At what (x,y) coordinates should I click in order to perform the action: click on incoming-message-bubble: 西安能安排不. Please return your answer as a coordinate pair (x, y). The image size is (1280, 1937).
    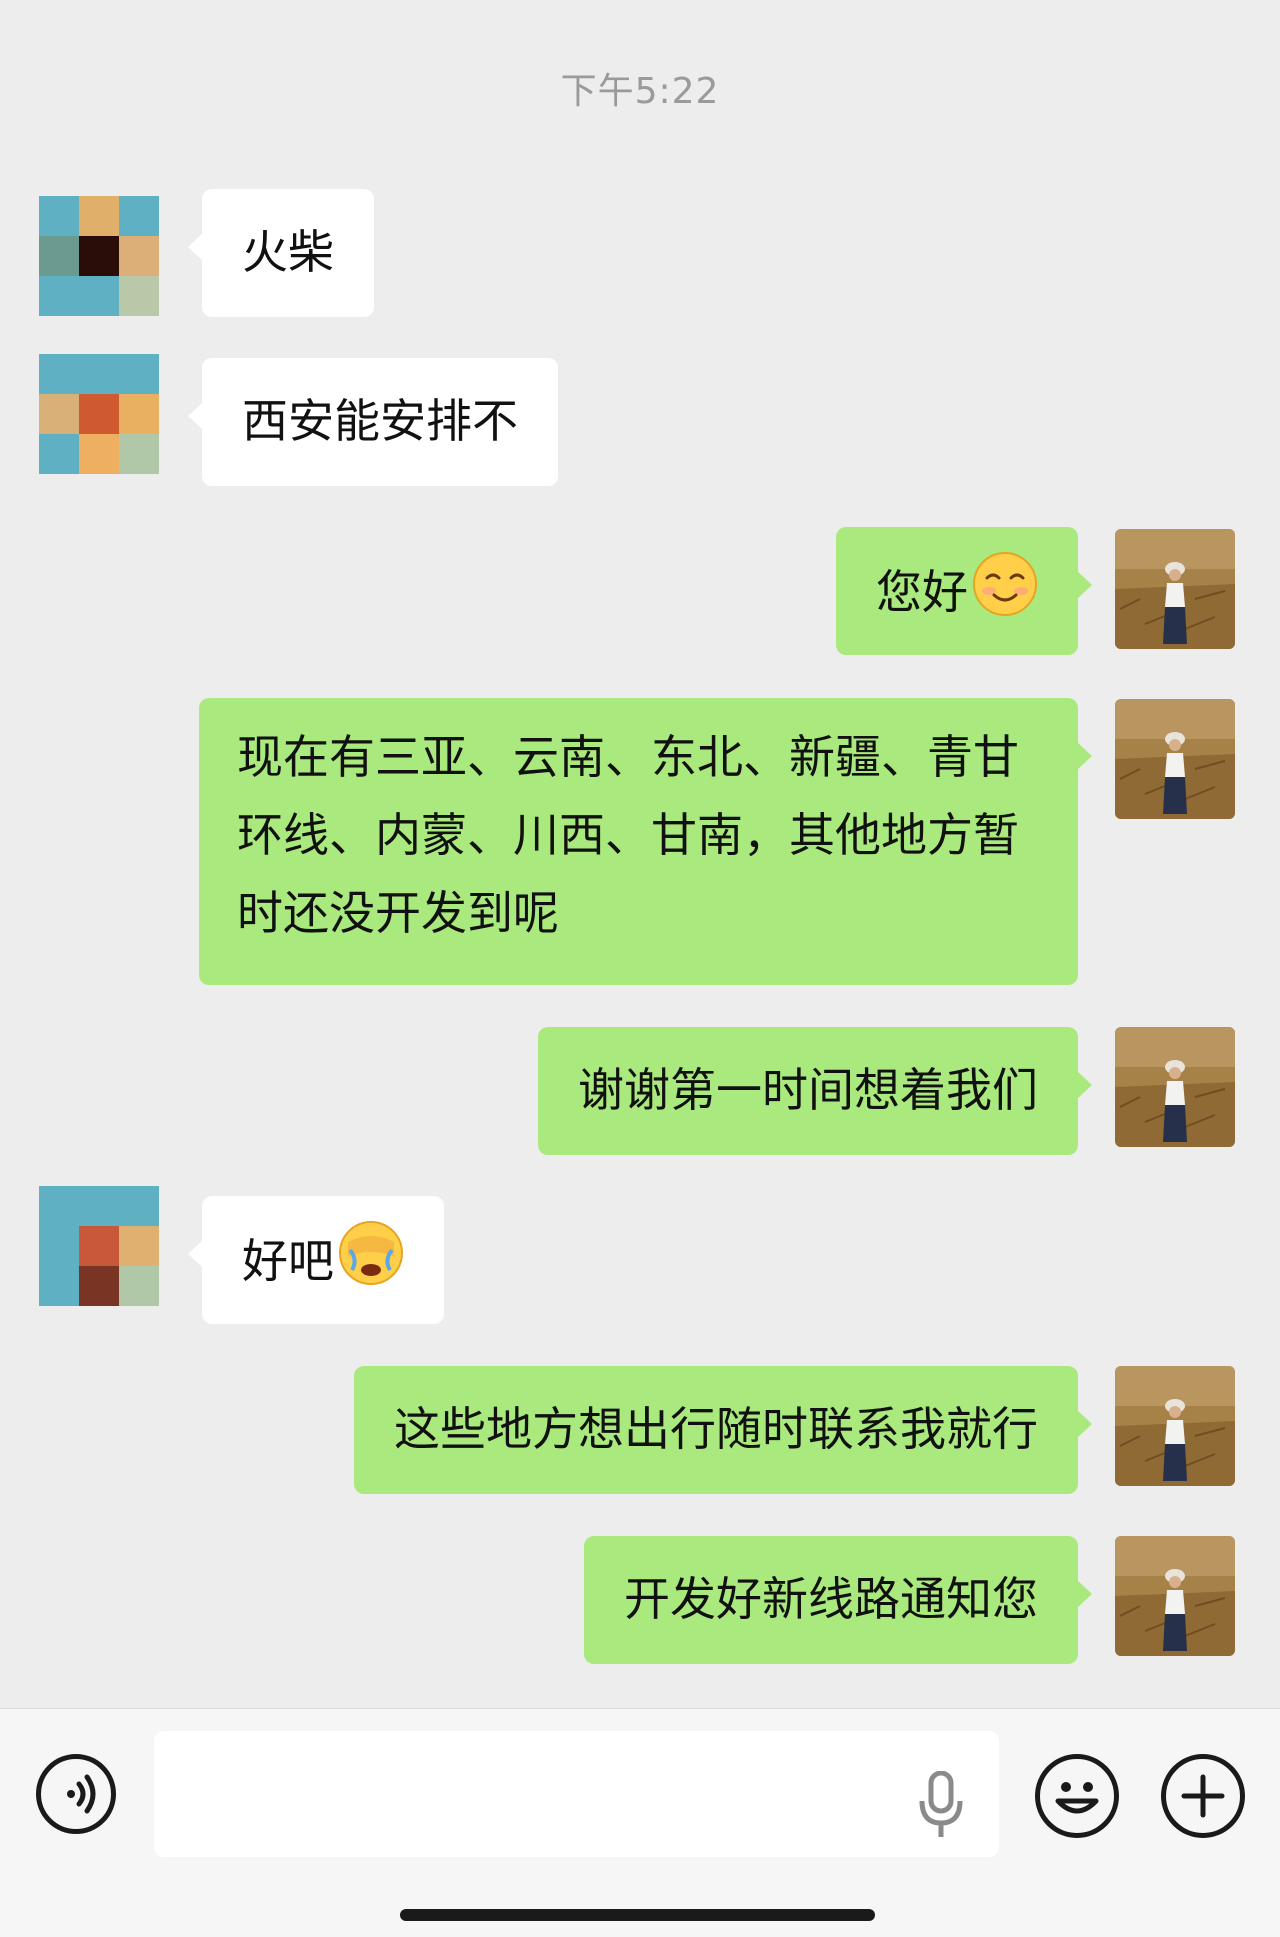
    Looking at the image, I should click on (373, 422).